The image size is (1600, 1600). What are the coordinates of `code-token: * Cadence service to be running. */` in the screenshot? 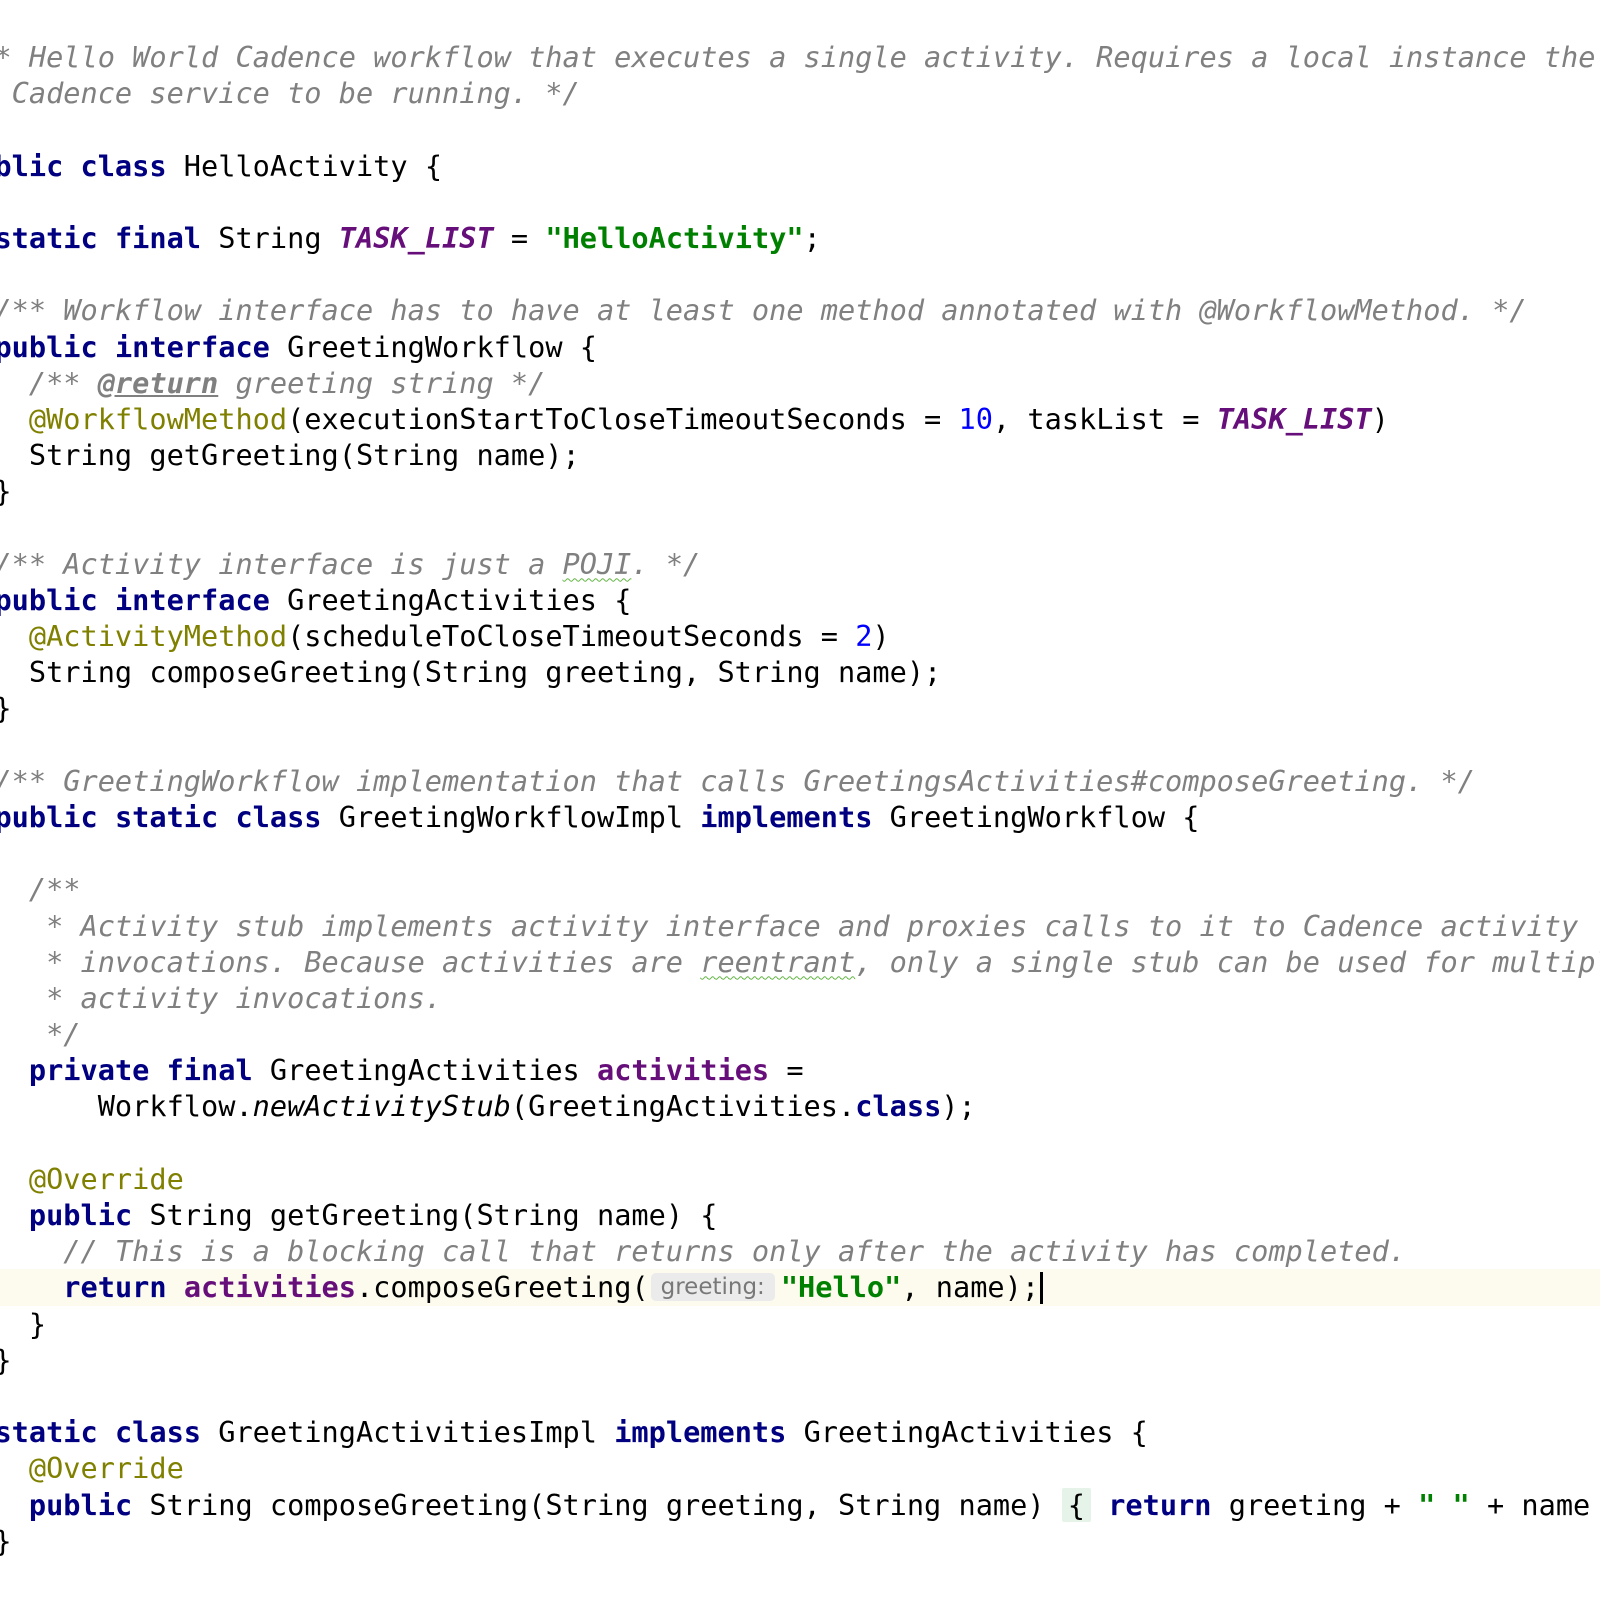 It's located at (290, 93).